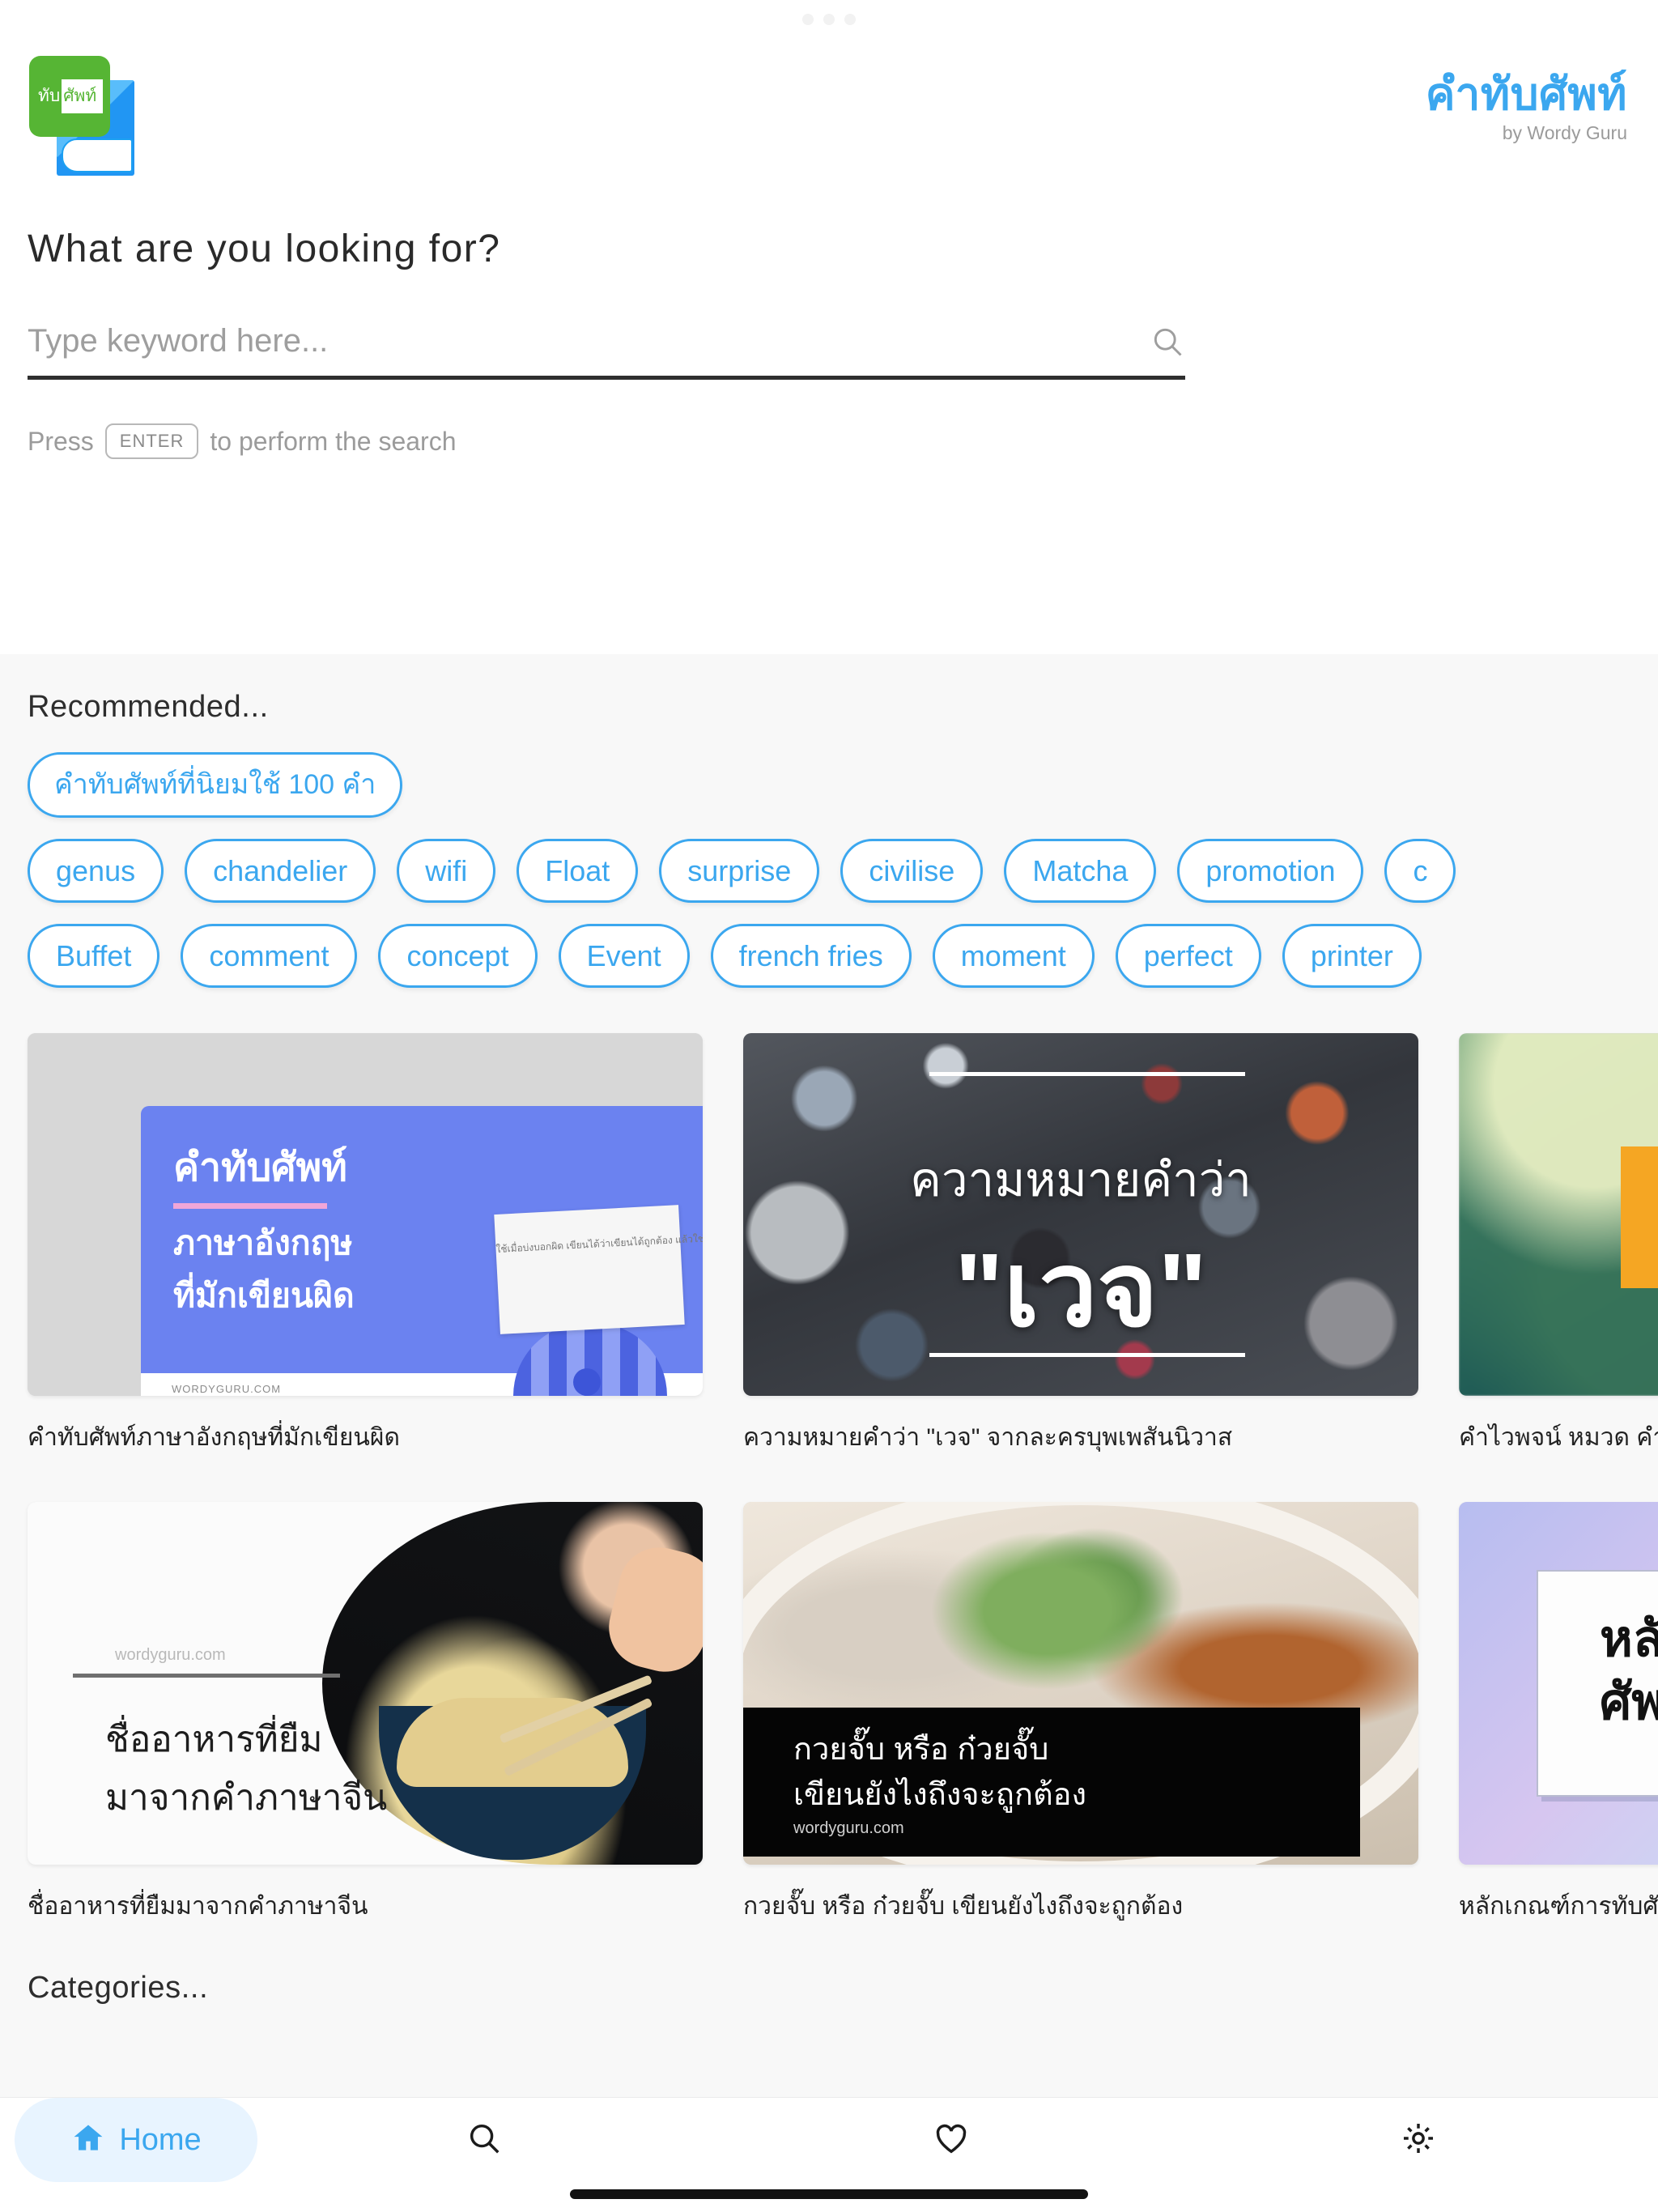 The width and height of the screenshot is (1658, 2212). I want to click on hint-prefix: Press, so click(61, 441).